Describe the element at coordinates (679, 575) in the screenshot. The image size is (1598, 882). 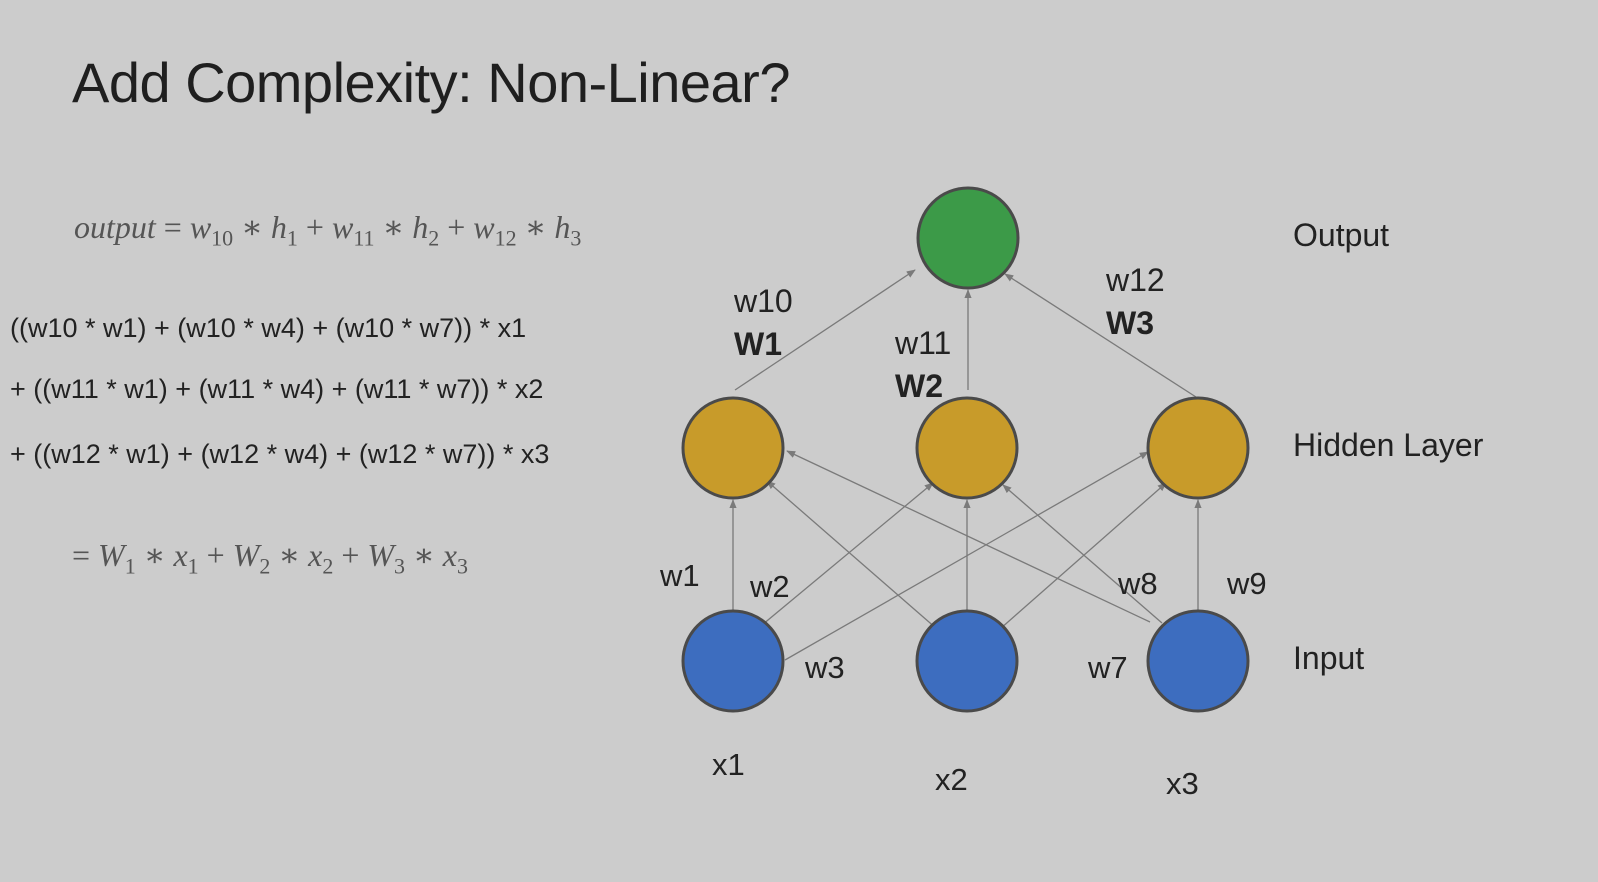
I see `weight-label-w1: w1` at that location.